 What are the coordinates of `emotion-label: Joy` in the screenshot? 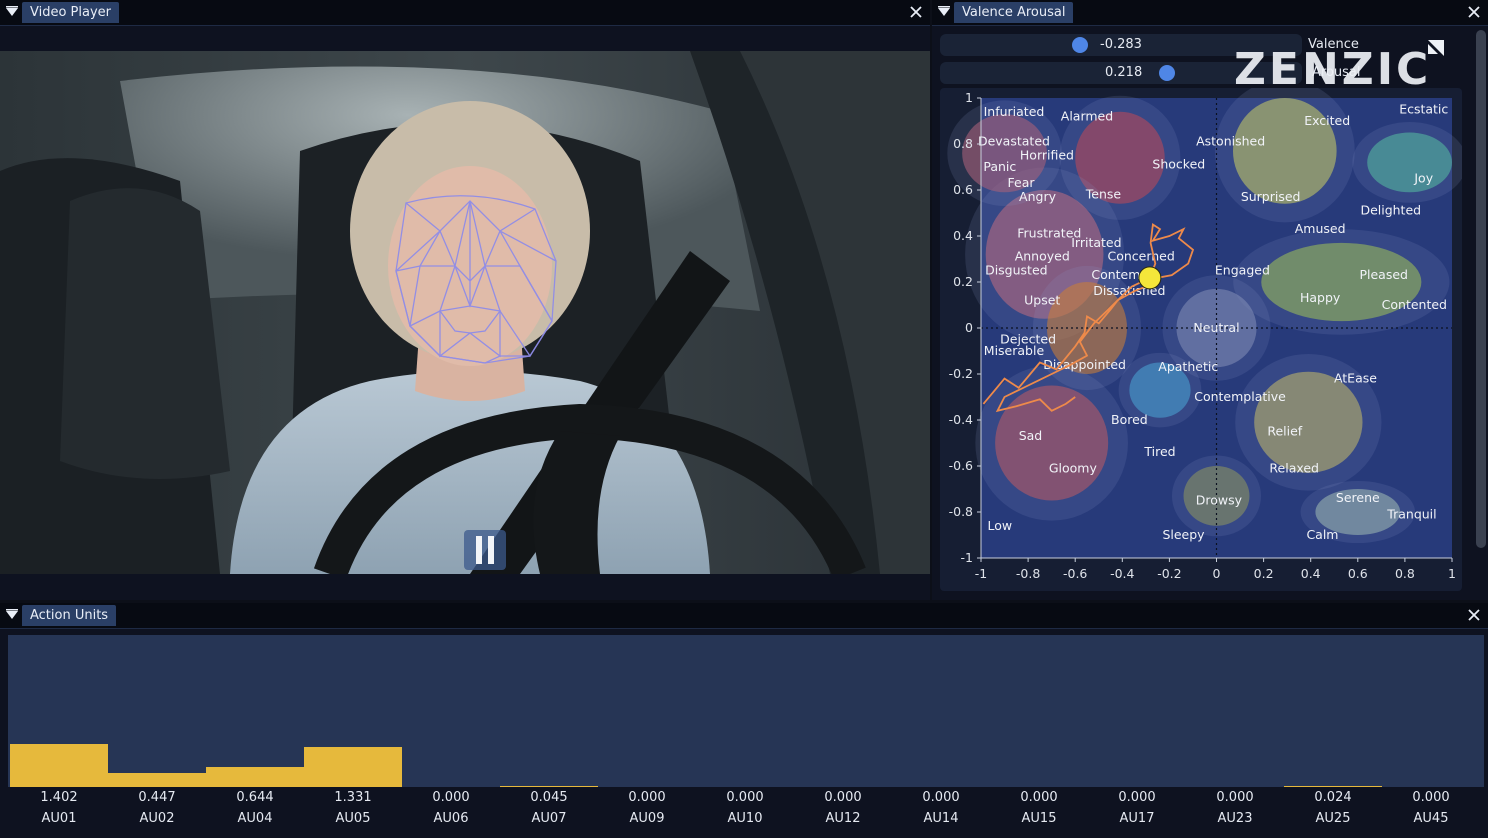 It's located at (1423, 178).